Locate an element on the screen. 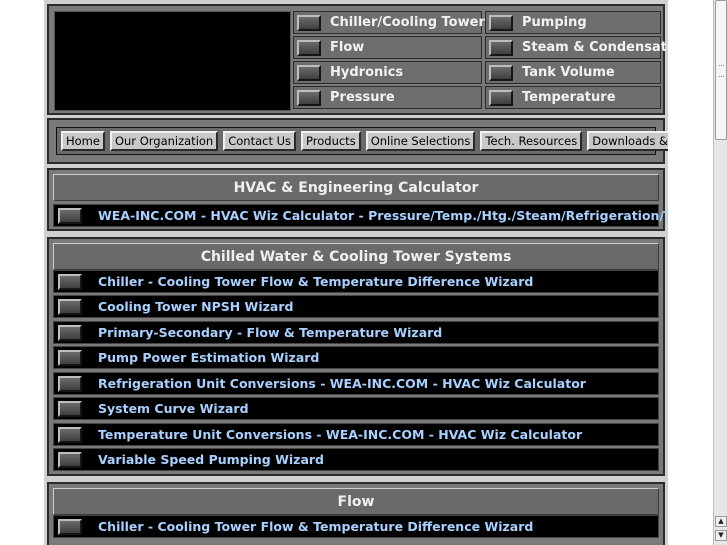  scroll-down-arrow-icon: ▼ is located at coordinates (721, 535).